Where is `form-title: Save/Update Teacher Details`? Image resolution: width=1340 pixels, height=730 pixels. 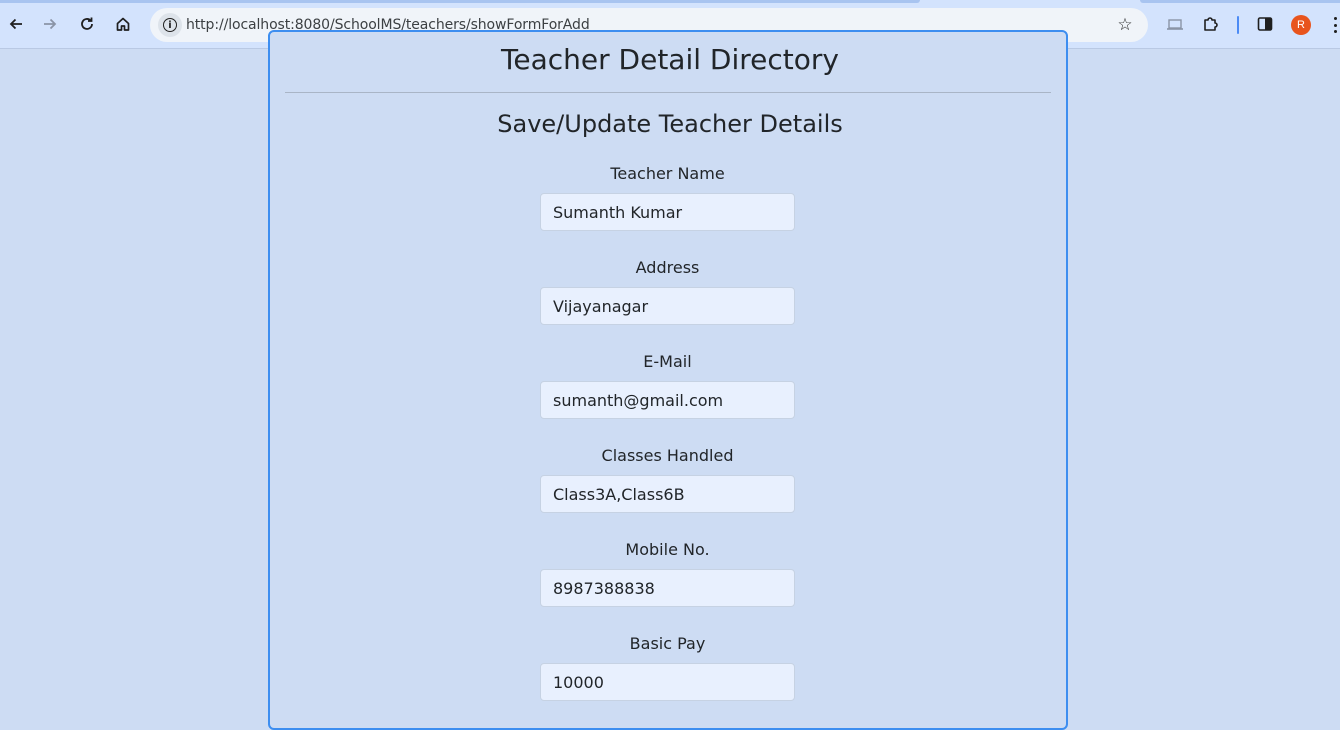 form-title: Save/Update Teacher Details is located at coordinates (670, 124).